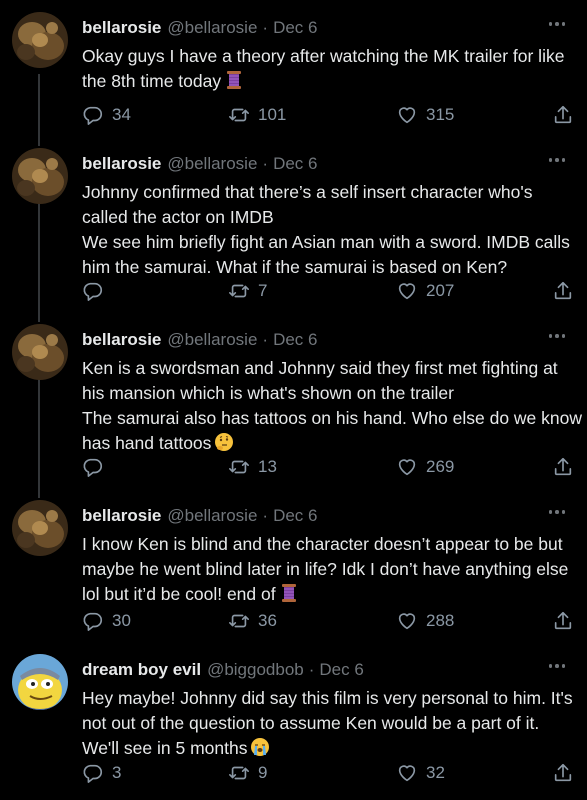 This screenshot has width=587, height=800. Describe the element at coordinates (101, 773) in the screenshot. I see `reply-button: 3` at that location.